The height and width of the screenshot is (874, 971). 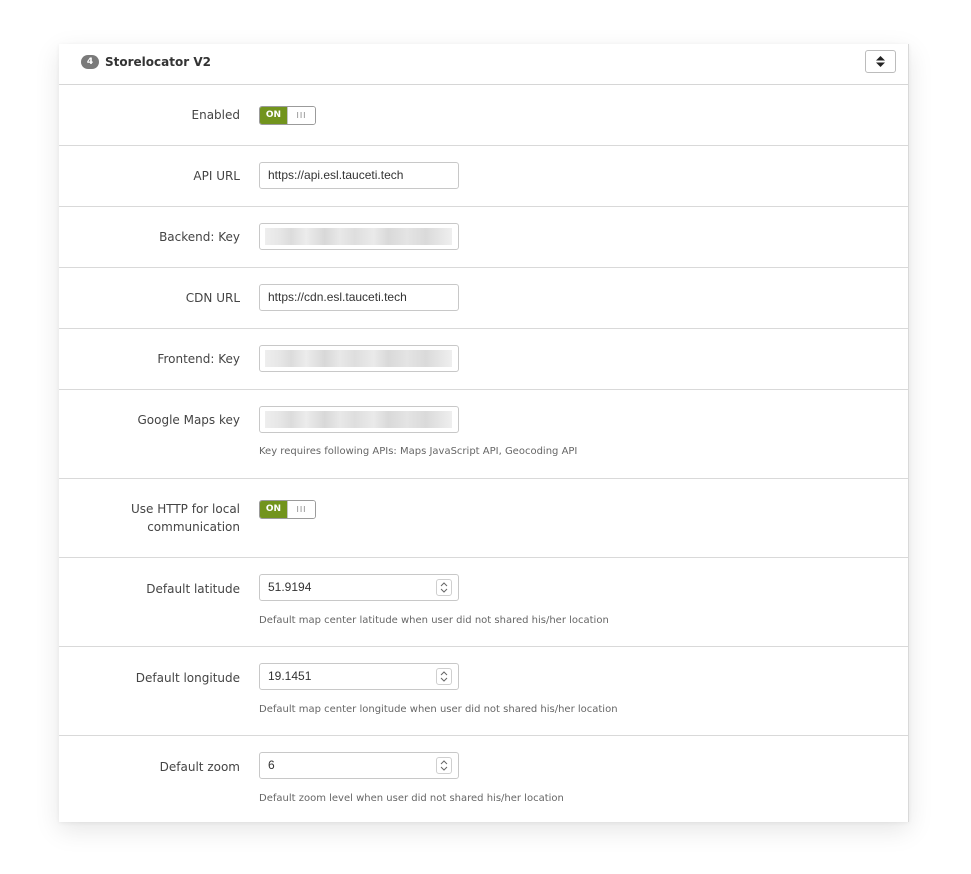 I want to click on default-longitude-value: 19.1451, so click(x=290, y=676).